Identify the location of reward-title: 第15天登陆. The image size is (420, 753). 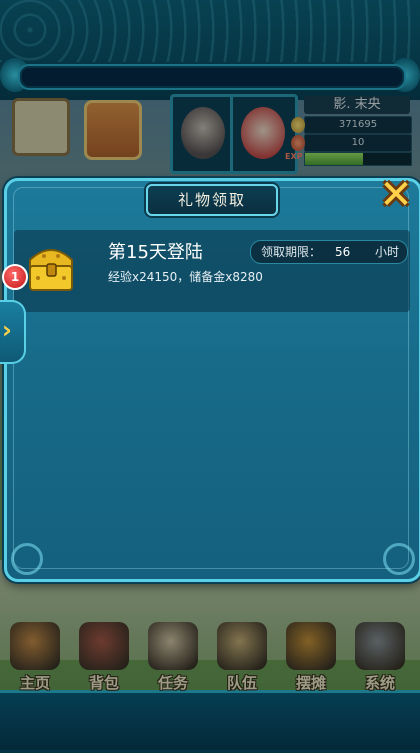
(155, 252).